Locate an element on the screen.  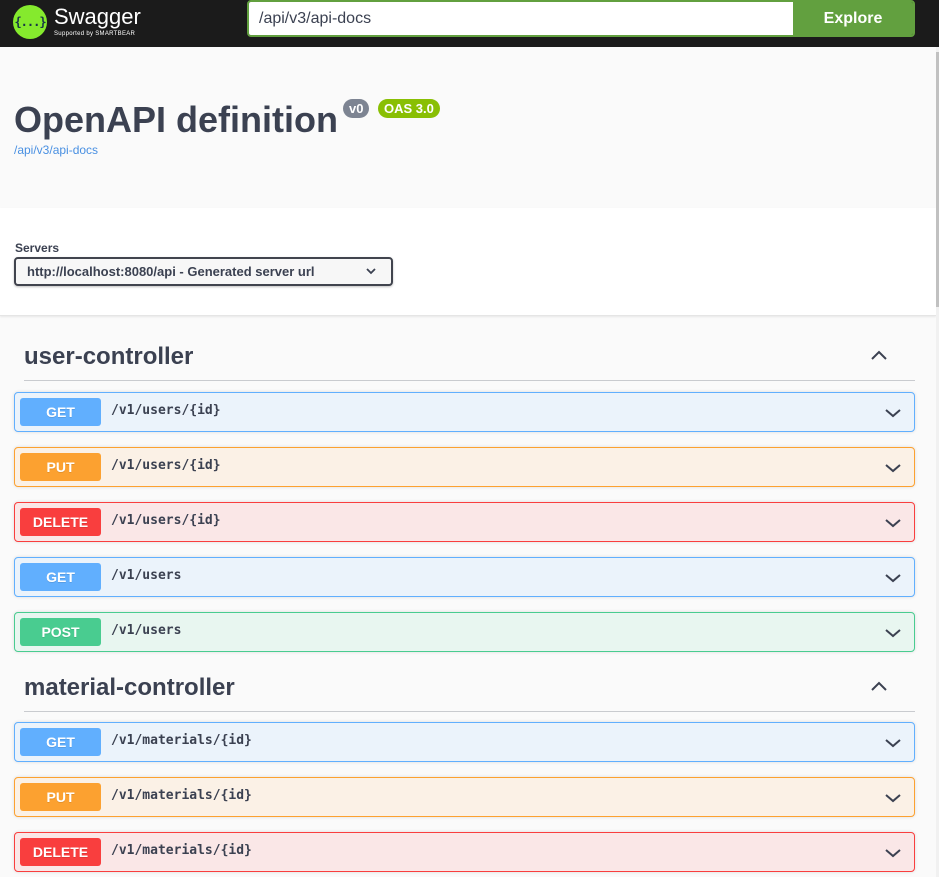
tag-name: material-controller is located at coordinates (129, 687).